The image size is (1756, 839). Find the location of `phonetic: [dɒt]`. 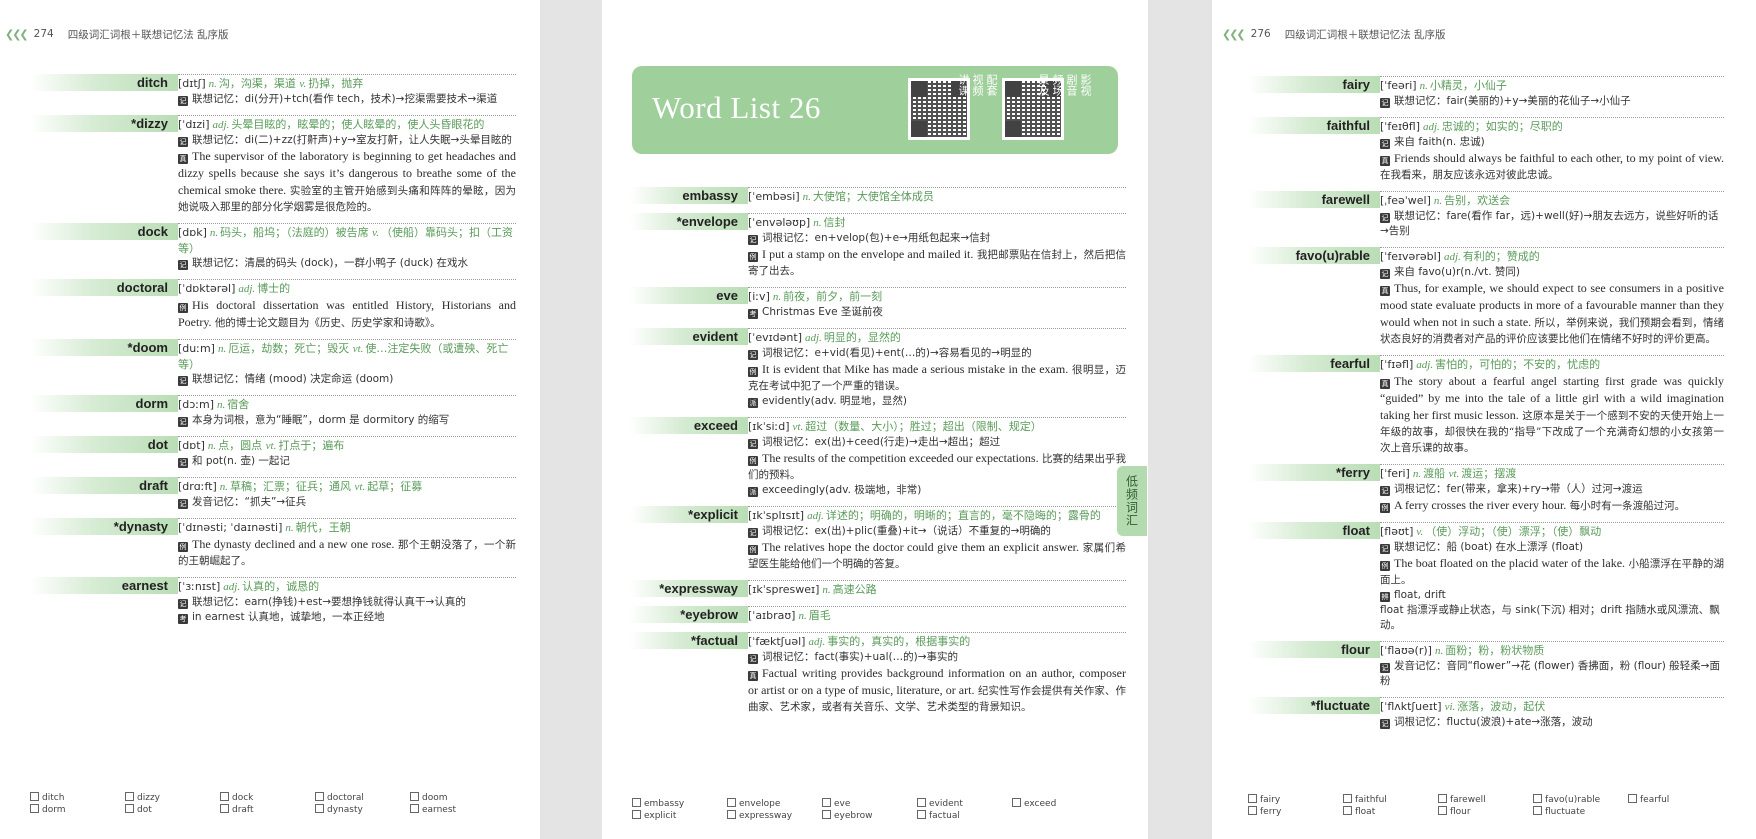

phonetic: [dɒt] is located at coordinates (191, 445).